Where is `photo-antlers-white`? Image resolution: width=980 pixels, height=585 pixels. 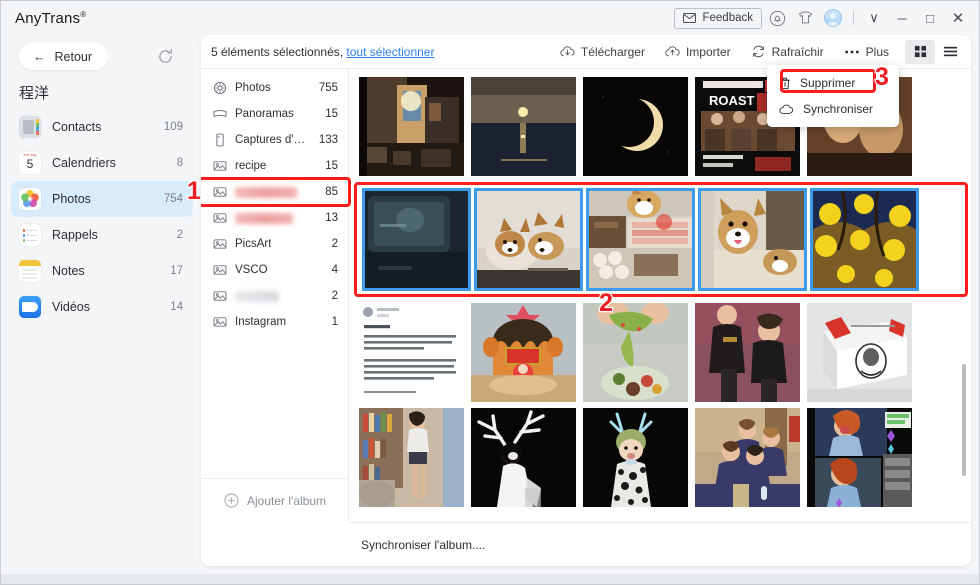 photo-antlers-white is located at coordinates (523, 457).